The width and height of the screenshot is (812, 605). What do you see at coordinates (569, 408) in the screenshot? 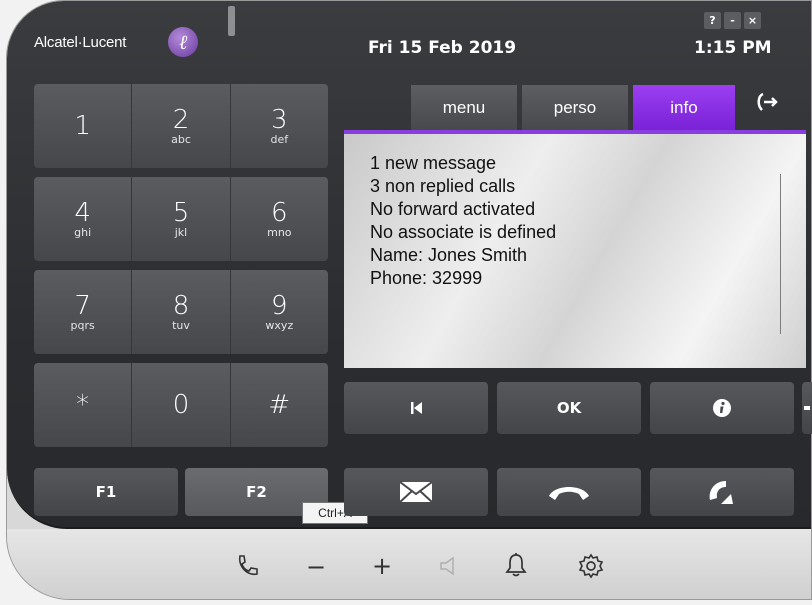
I see `ok-button: OK` at bounding box center [569, 408].